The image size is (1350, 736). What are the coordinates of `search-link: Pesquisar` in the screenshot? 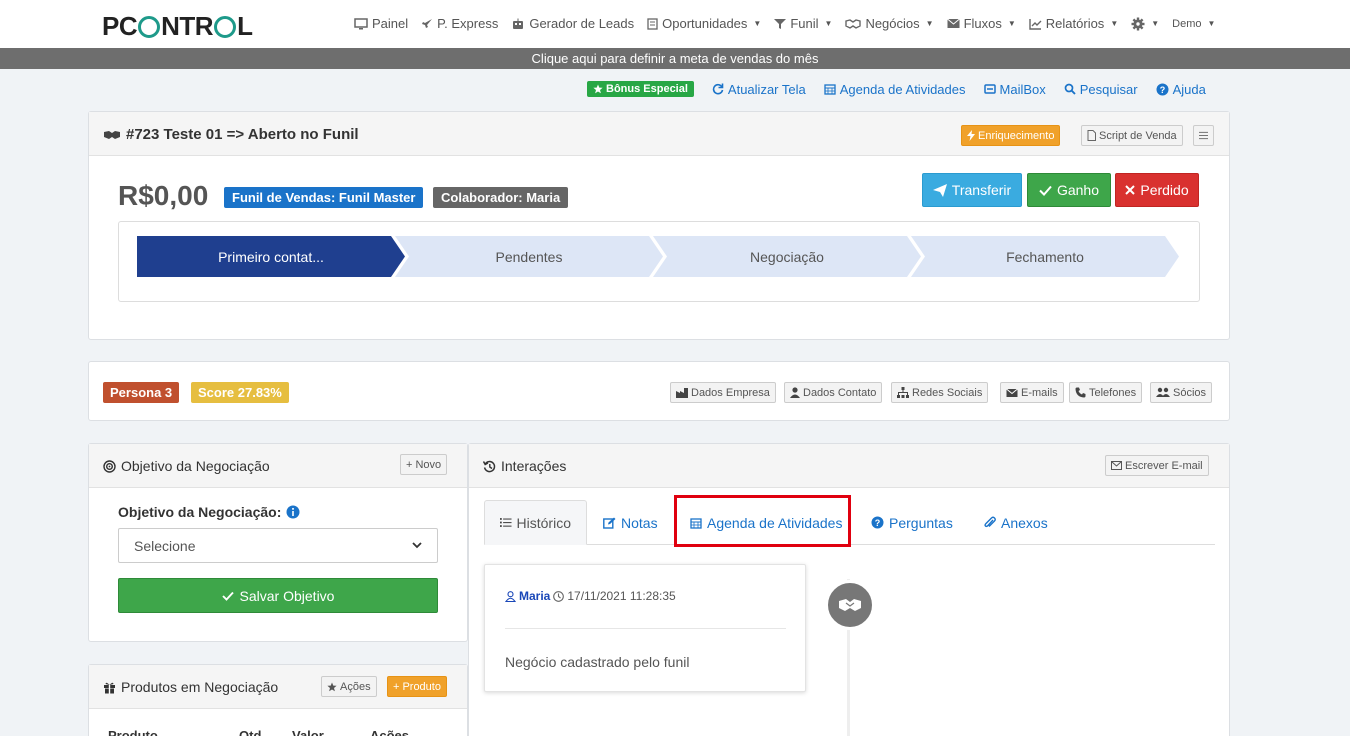 It's located at (1101, 89).